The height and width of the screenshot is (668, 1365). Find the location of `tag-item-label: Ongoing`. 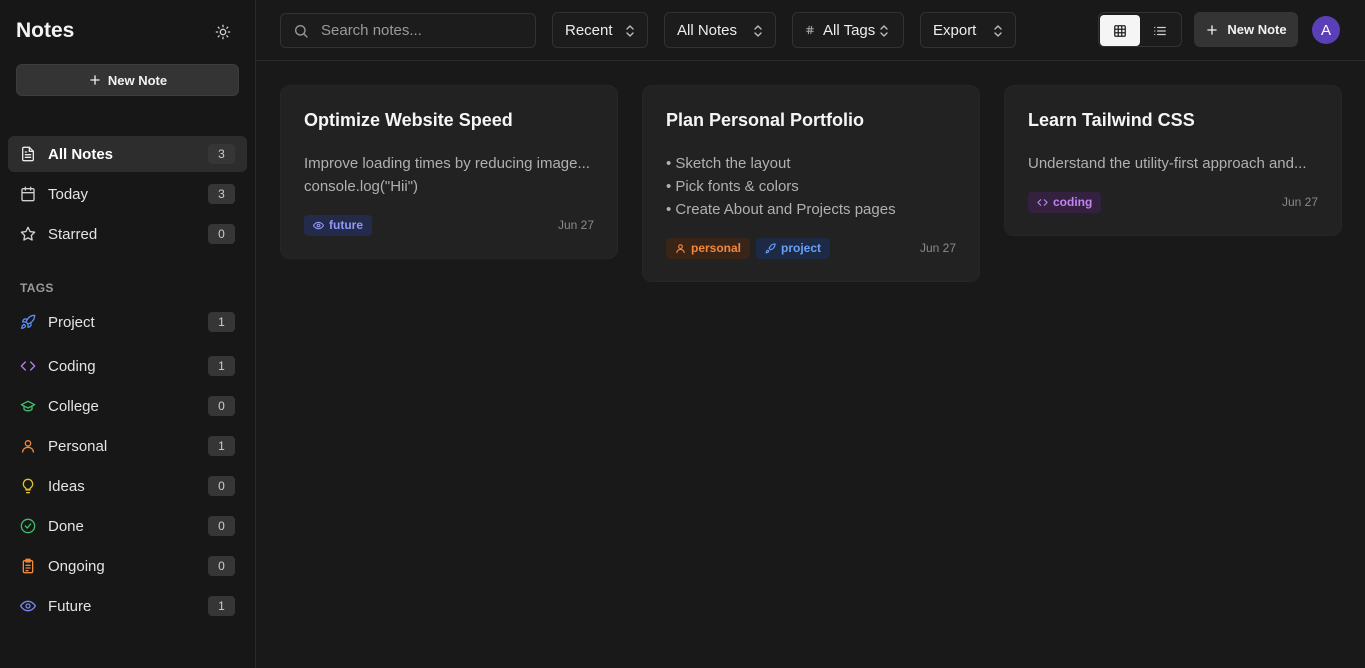

tag-item-label: Ongoing is located at coordinates (76, 566).